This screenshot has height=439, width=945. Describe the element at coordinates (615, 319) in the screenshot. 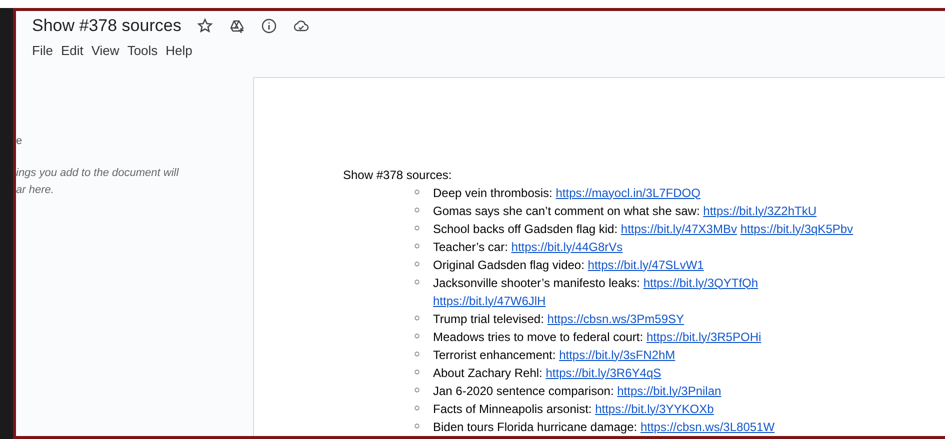

I see `link: https://cbsn.ws/3Pm59SY` at that location.